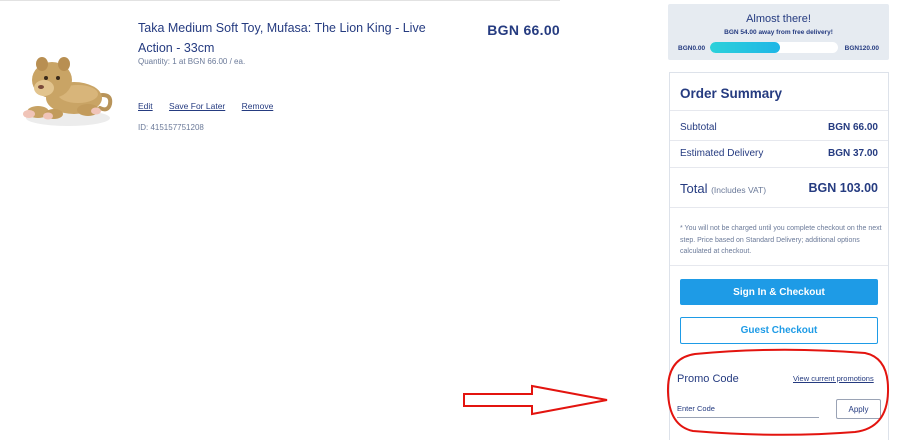 The image size is (900, 440). Describe the element at coordinates (778, 392) in the screenshot. I see `annotation-highlight-ellipse` at that location.